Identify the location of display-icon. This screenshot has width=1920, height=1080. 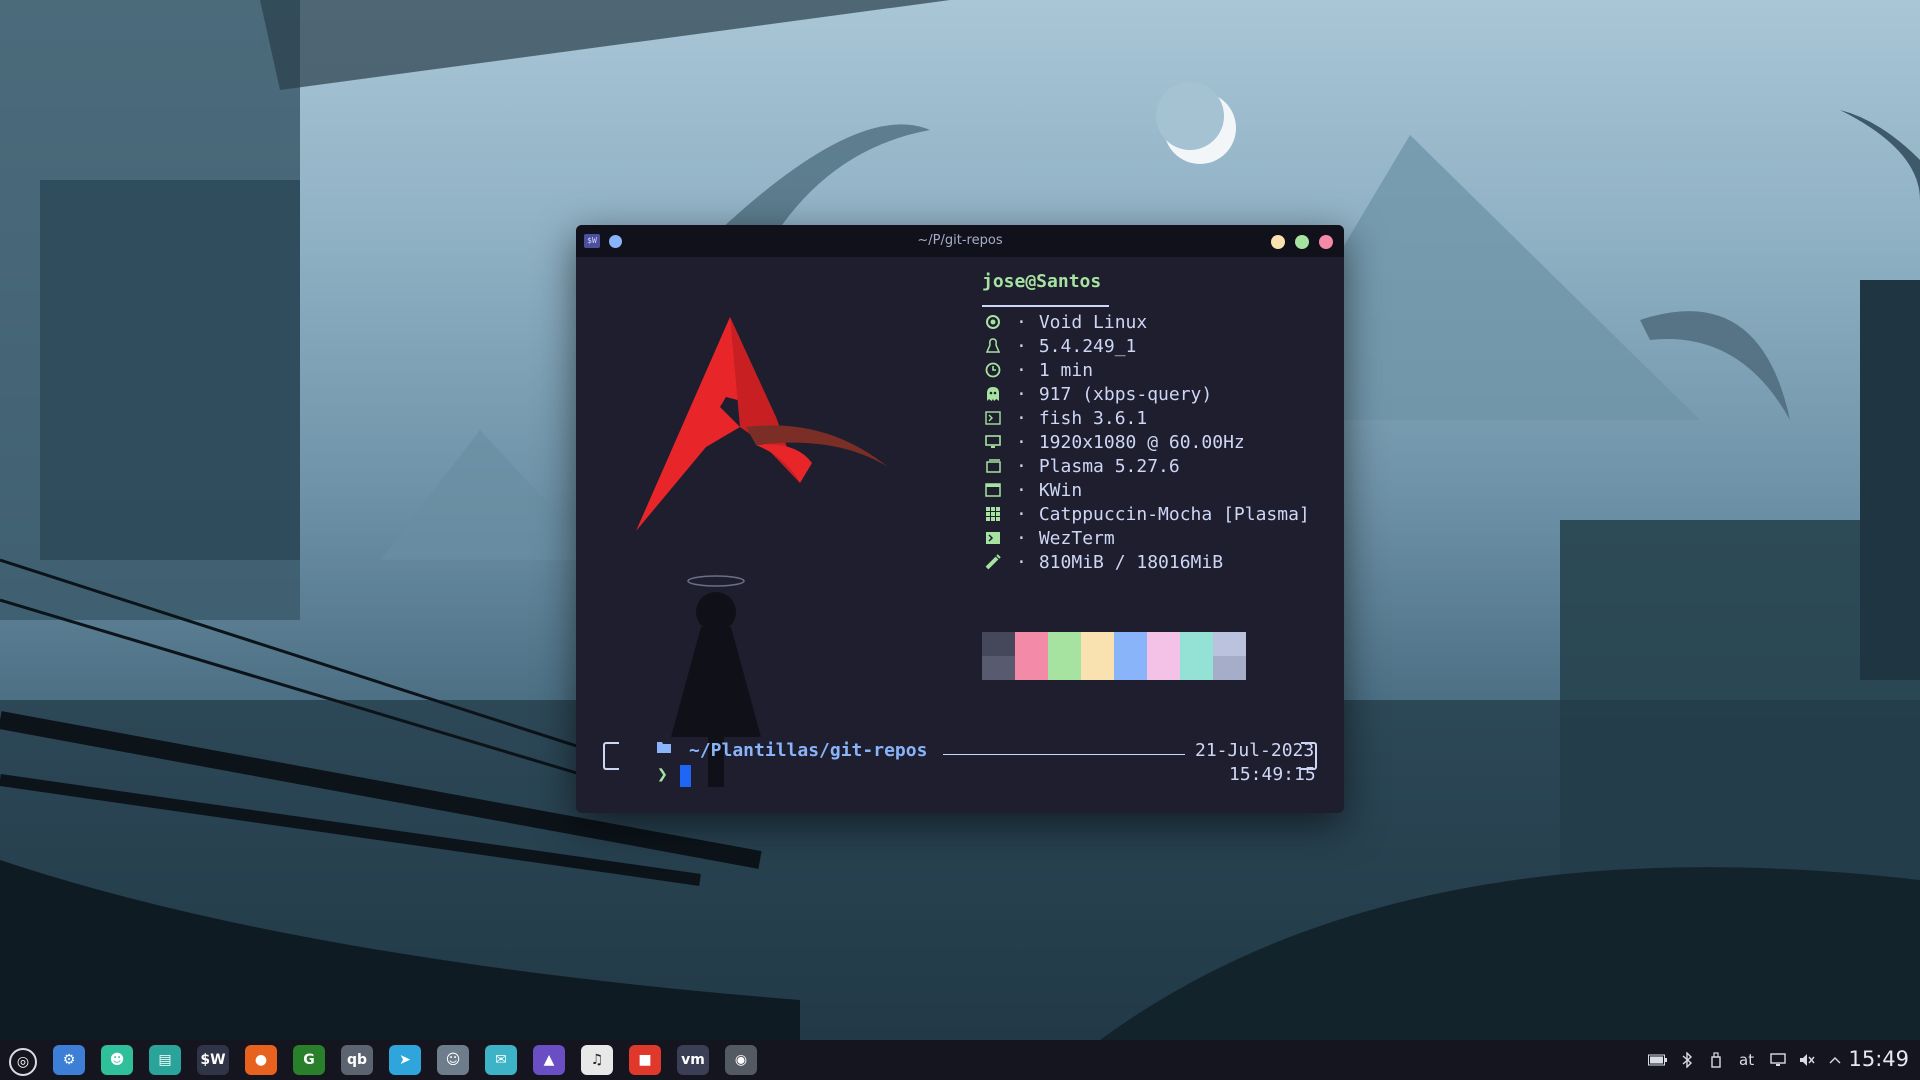
(1778, 1060).